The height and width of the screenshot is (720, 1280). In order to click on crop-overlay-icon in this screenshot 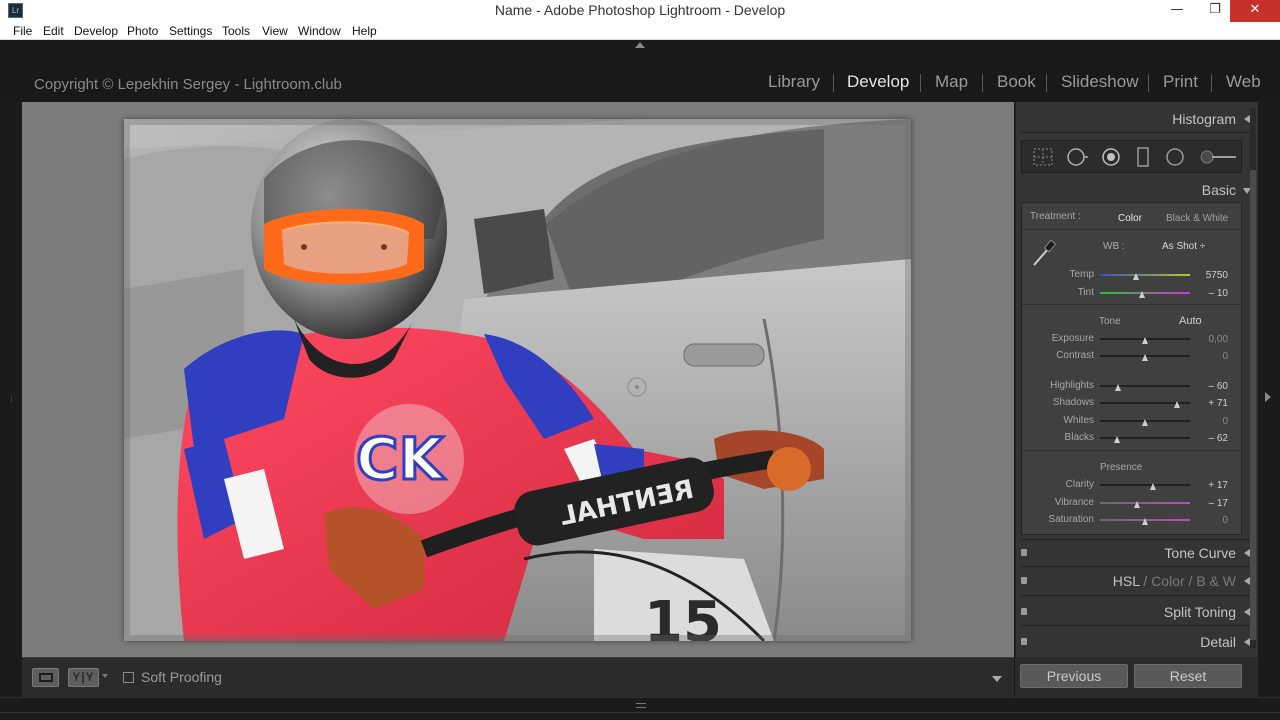, I will do `click(1043, 157)`.